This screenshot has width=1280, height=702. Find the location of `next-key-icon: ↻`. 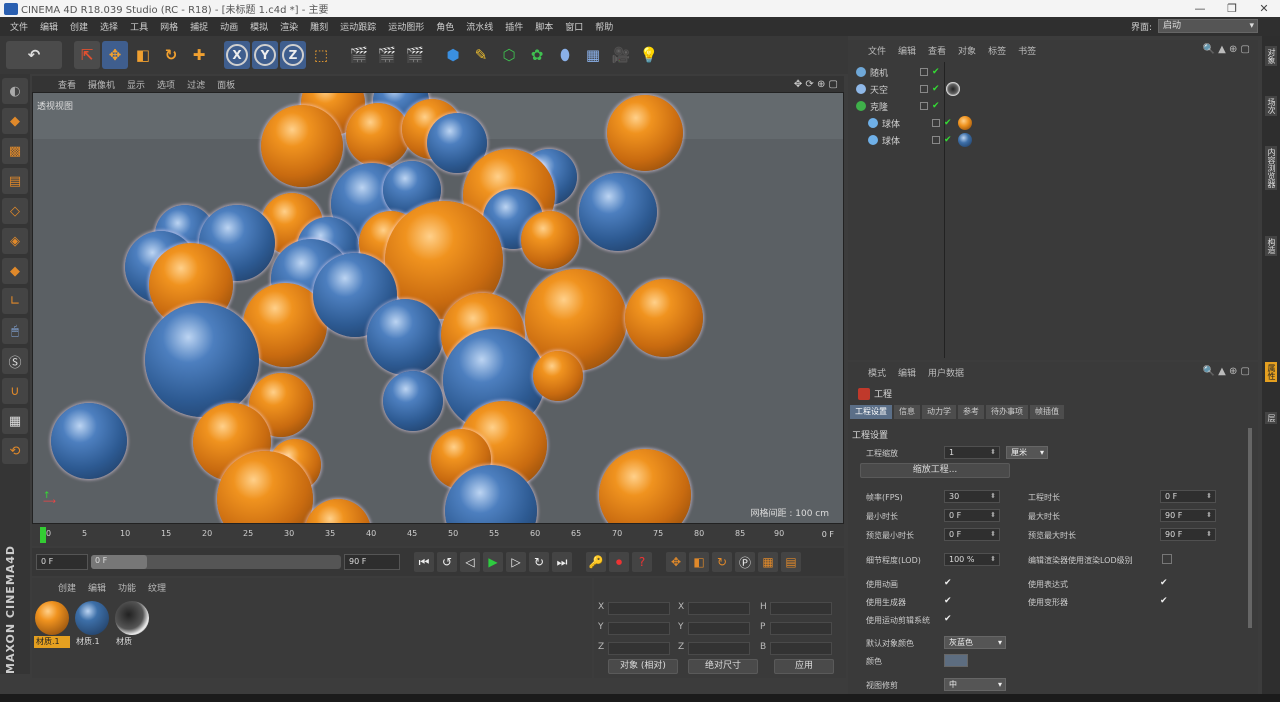

next-key-icon: ↻ is located at coordinates (539, 562).